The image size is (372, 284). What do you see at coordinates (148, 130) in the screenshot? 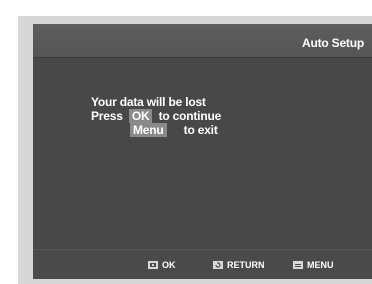
I see `menu-key-button: Menu` at bounding box center [148, 130].